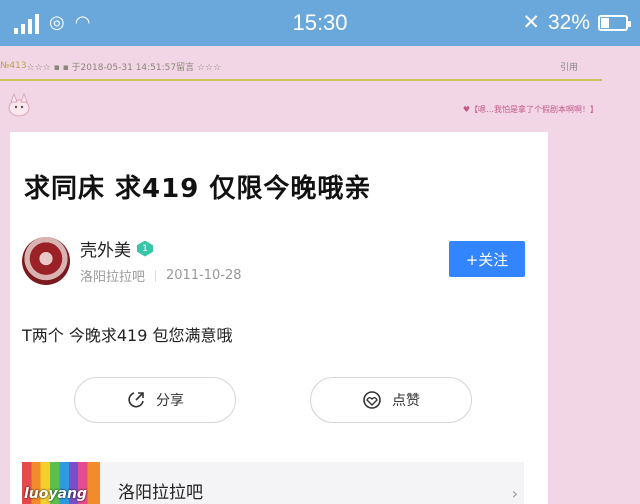 The width and height of the screenshot is (640, 504). I want to click on post-date: 2011-10-28, so click(204, 275).